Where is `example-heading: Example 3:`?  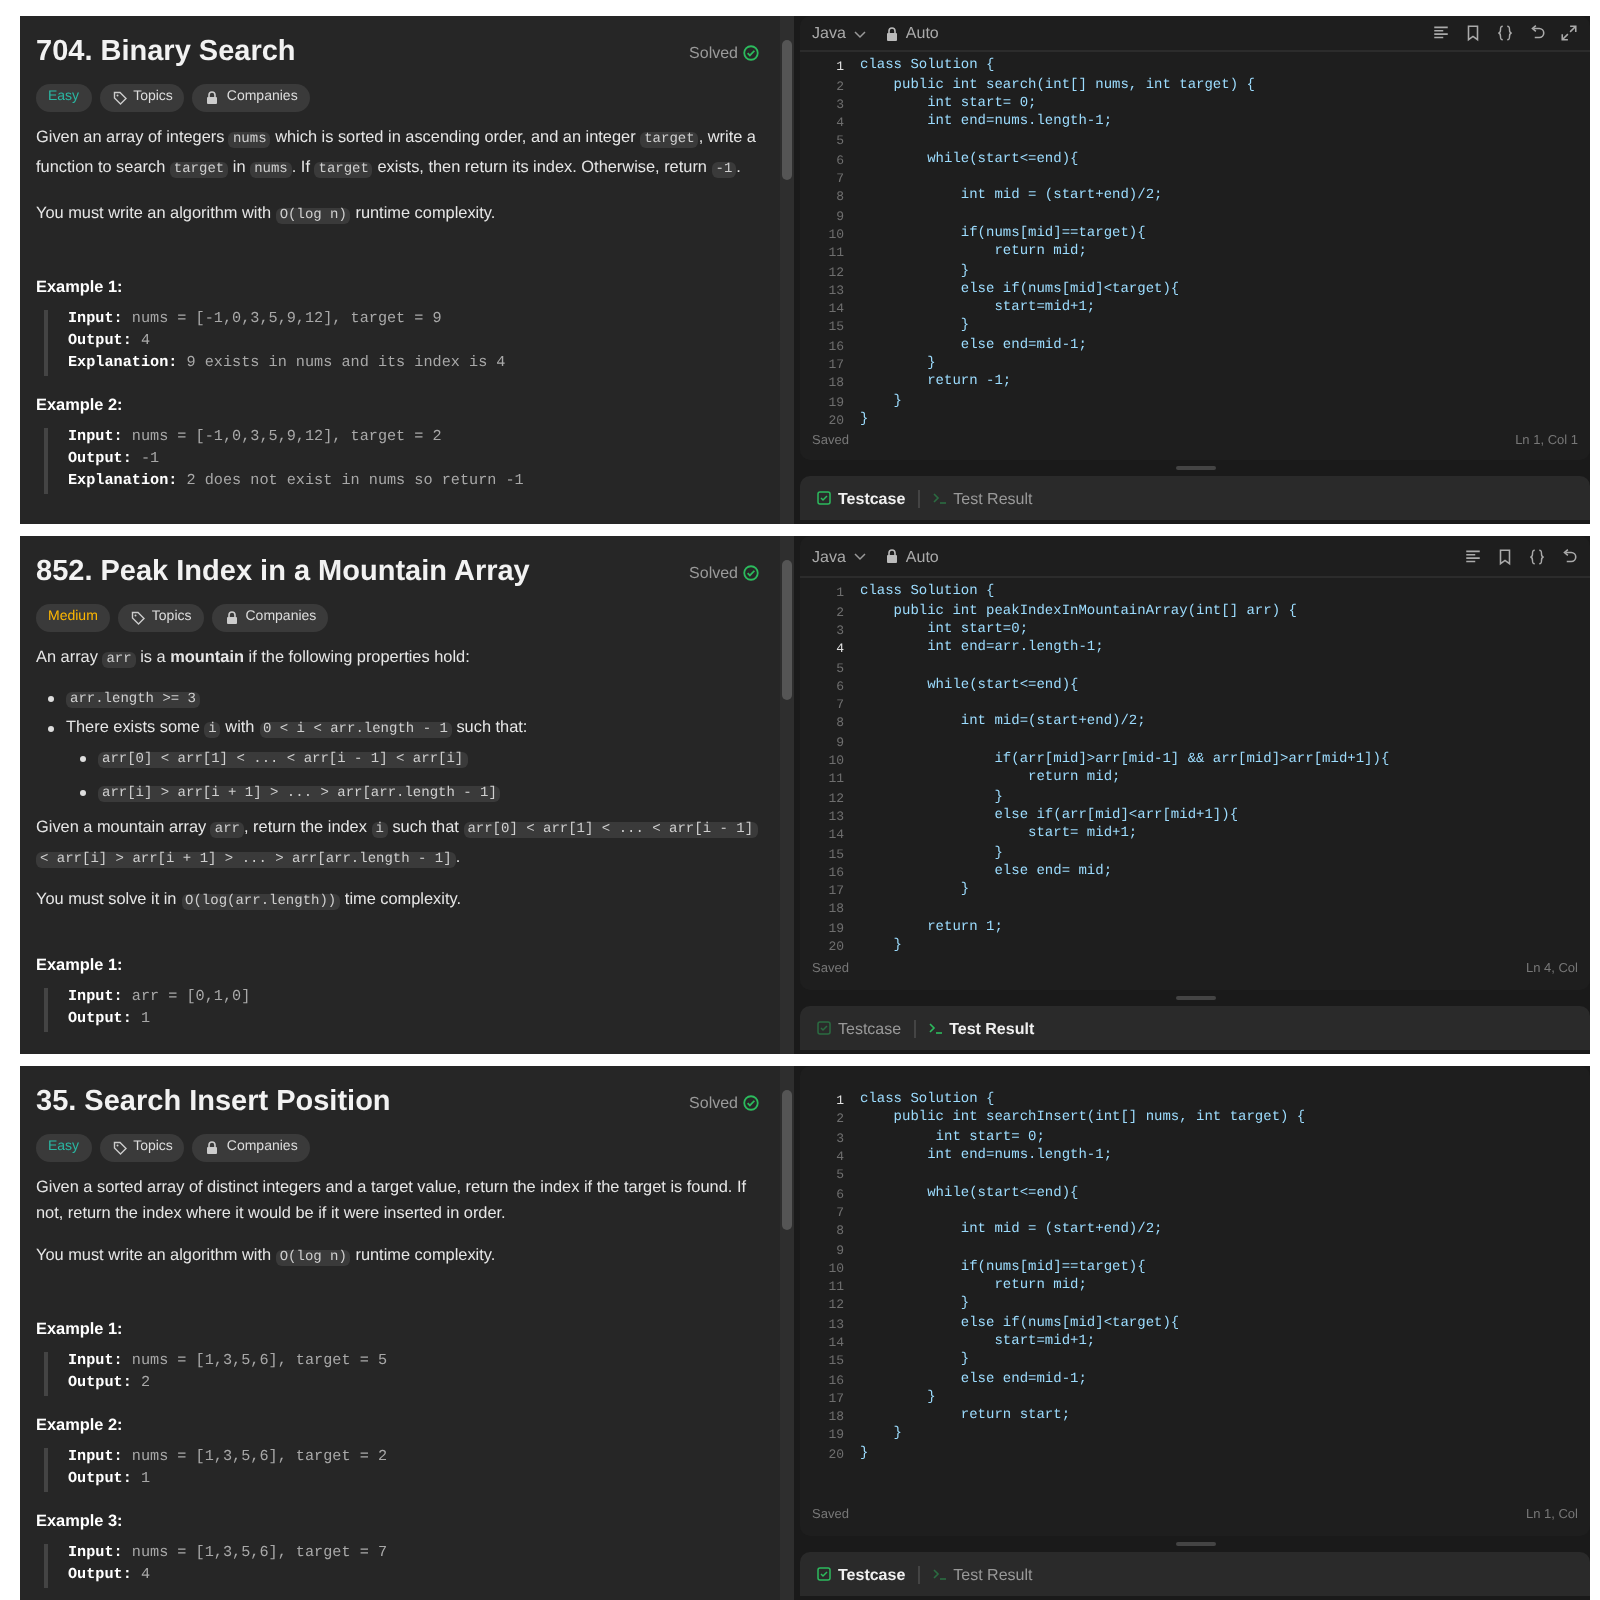
example-heading: Example 3: is located at coordinates (80, 1522).